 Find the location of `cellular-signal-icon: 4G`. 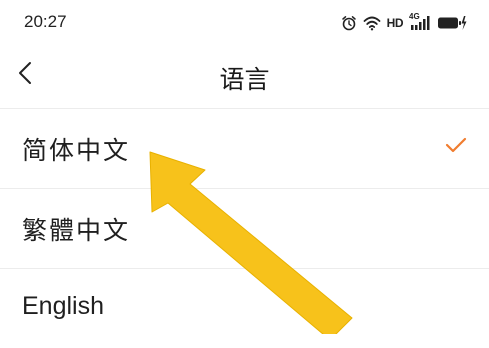

cellular-signal-icon: 4G is located at coordinates (420, 21).